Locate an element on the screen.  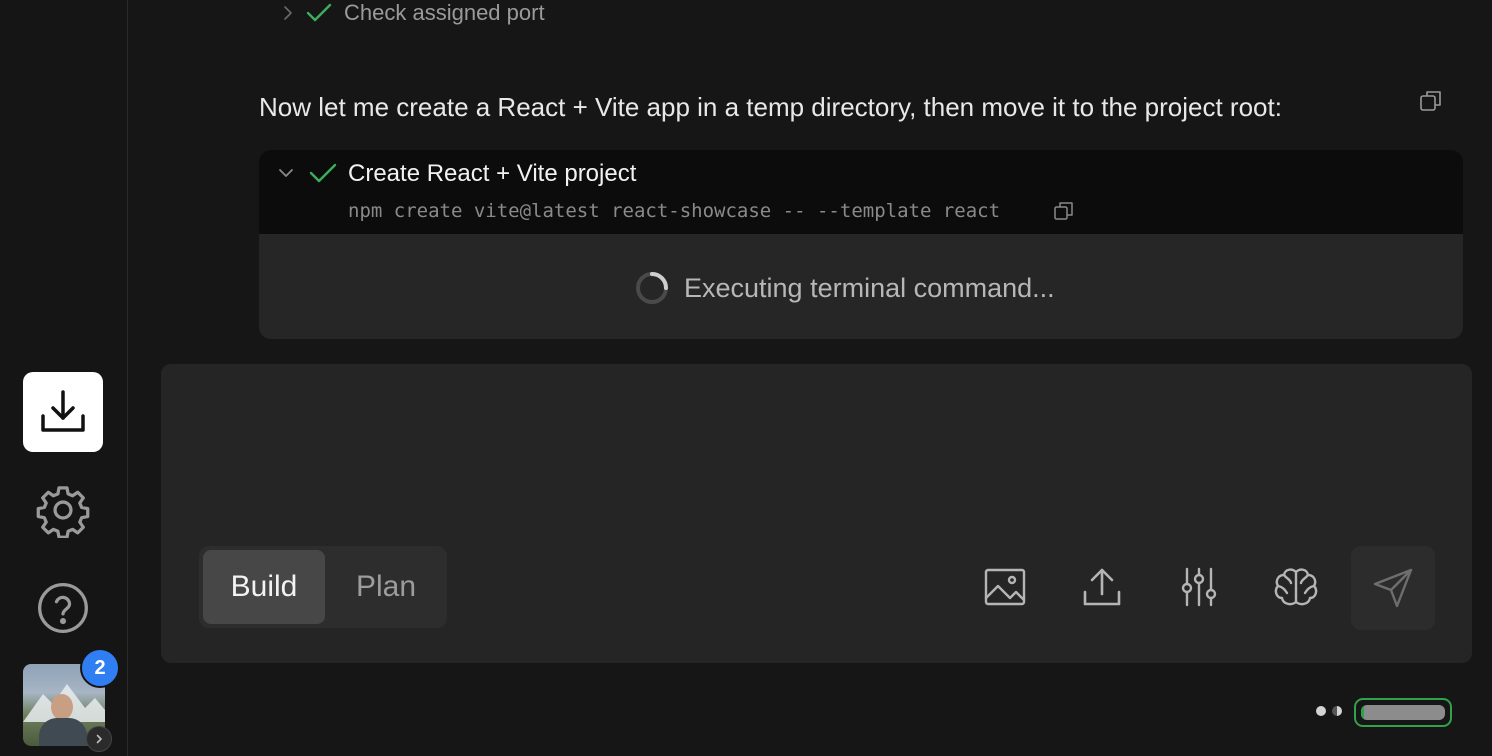
upload-icon is located at coordinates (1102, 587).